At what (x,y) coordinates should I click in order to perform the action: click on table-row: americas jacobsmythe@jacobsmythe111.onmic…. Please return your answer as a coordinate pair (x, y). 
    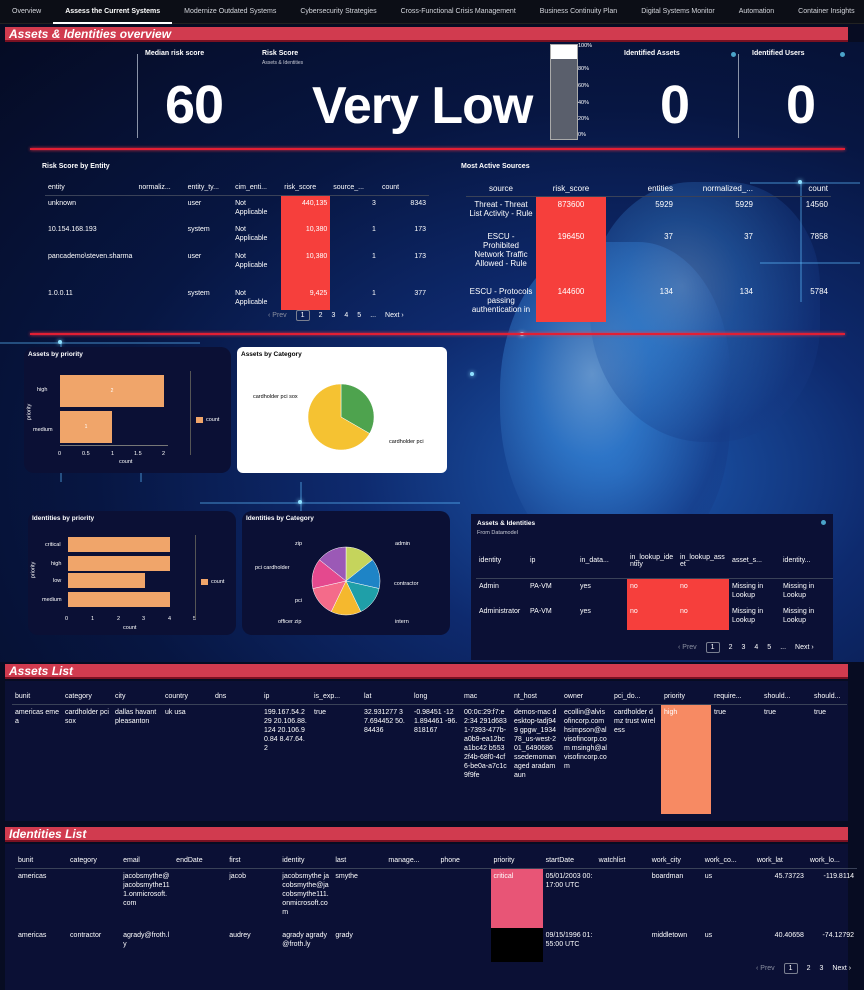
    Looking at the image, I should click on (436, 898).